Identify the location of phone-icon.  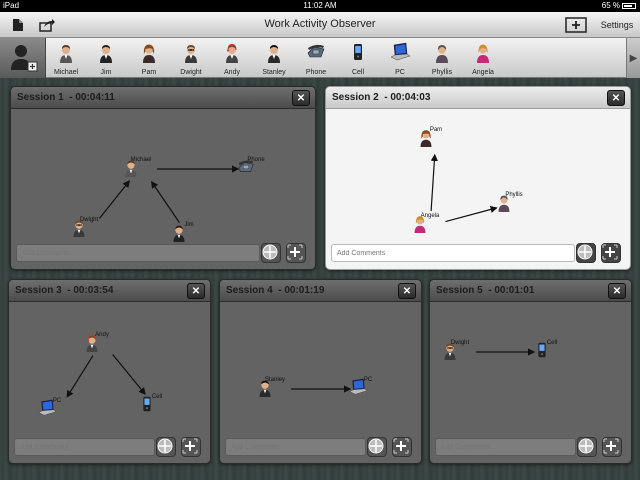
(246, 166).